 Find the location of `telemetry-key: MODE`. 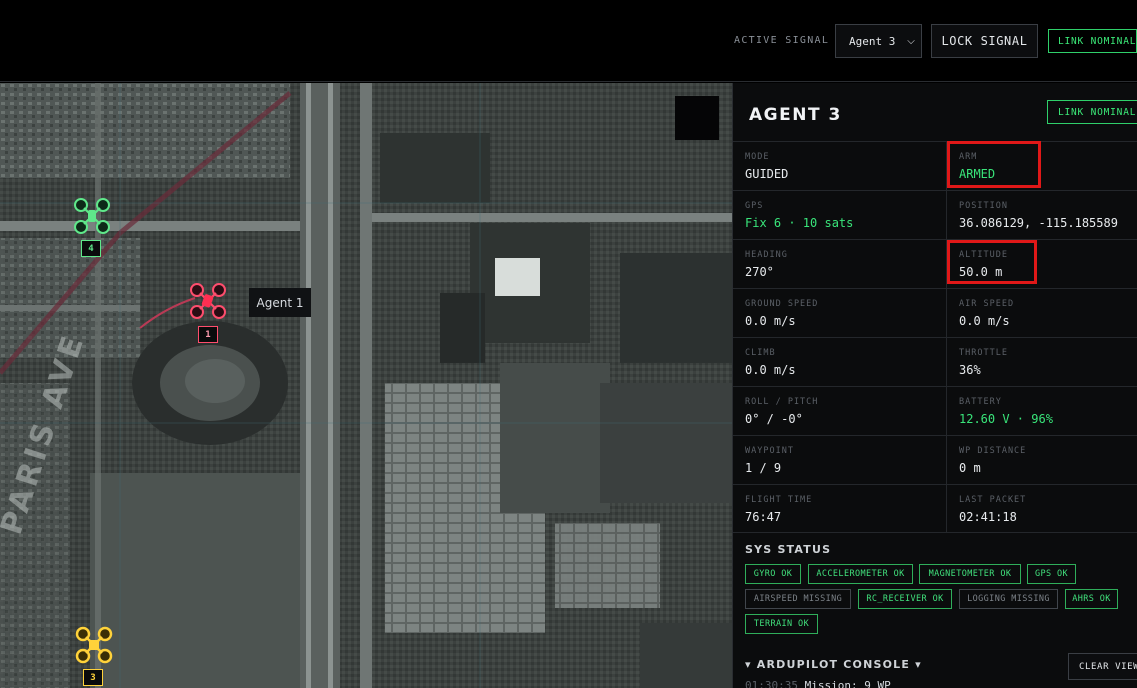

telemetry-key: MODE is located at coordinates (757, 157).